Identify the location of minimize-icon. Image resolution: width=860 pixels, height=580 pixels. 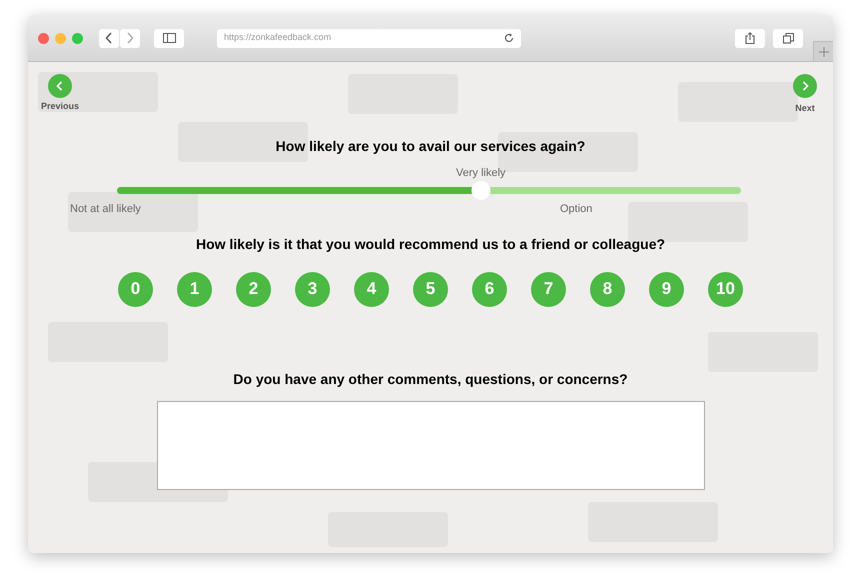
(60, 38).